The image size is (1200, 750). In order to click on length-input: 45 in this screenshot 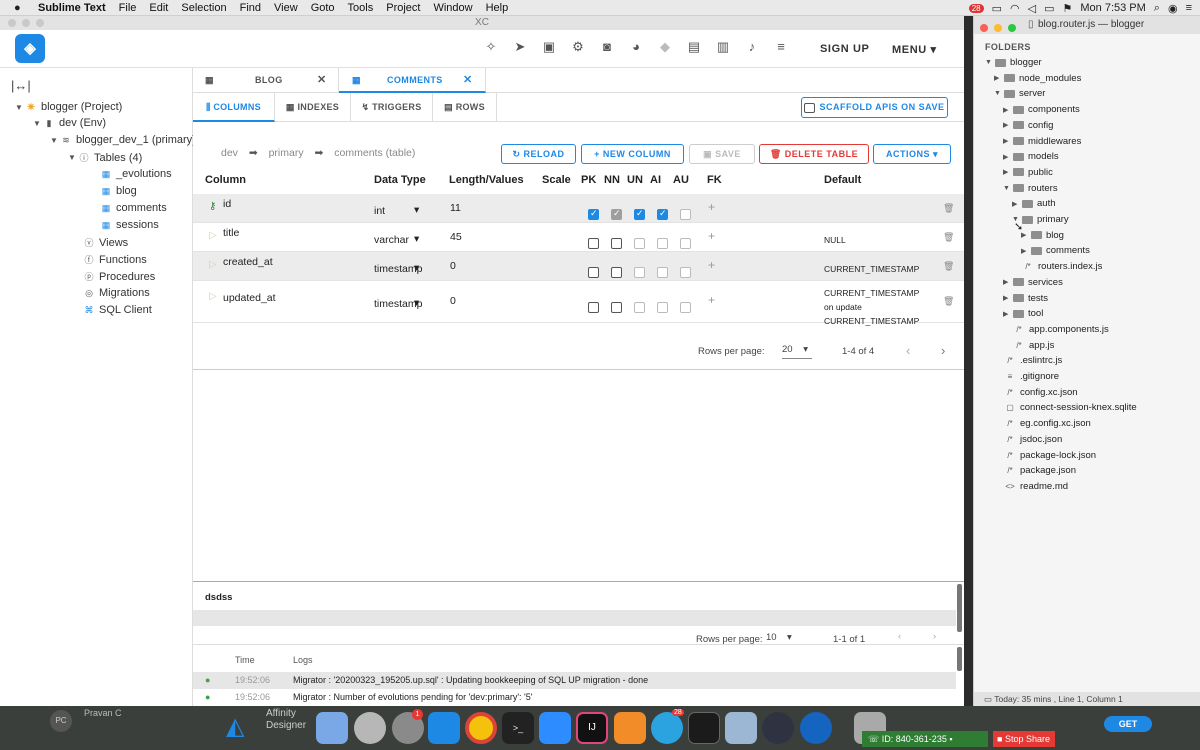, I will do `click(456, 237)`.